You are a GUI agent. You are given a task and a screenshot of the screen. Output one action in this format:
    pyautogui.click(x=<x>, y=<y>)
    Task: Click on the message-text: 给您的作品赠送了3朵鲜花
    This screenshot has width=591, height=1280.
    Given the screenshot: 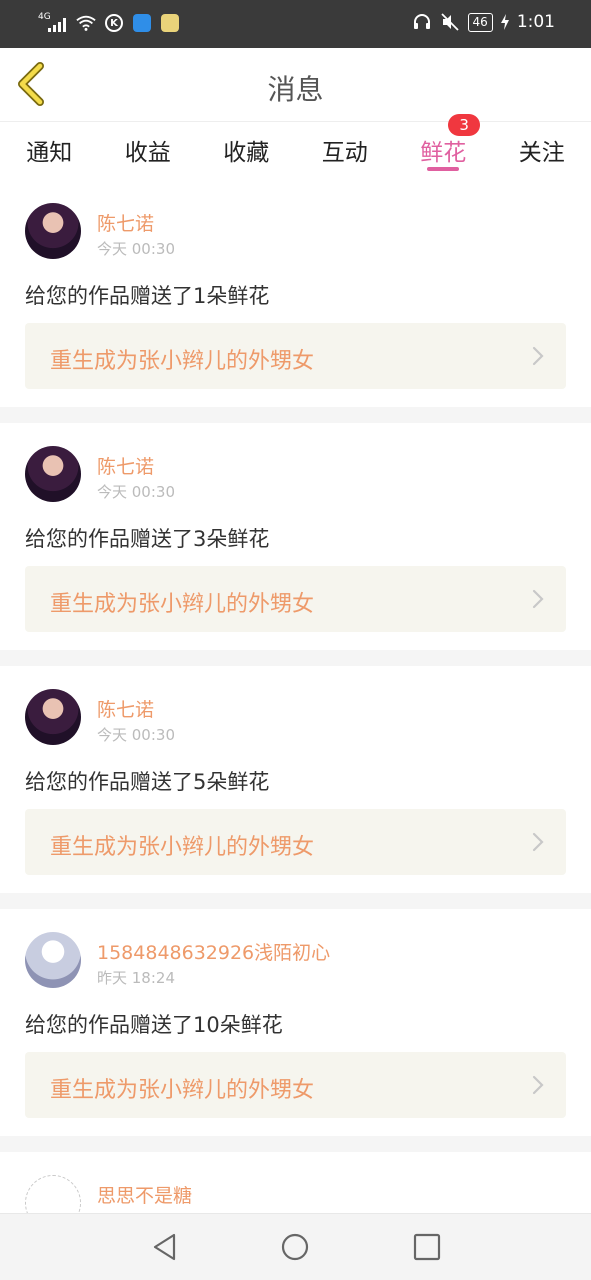 What is the action you would take?
    pyautogui.click(x=147, y=539)
    